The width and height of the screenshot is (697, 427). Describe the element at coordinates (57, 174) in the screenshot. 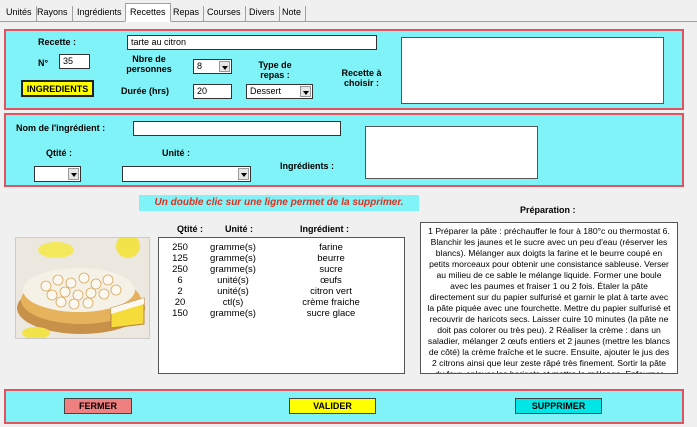

I see `qtite-select` at that location.